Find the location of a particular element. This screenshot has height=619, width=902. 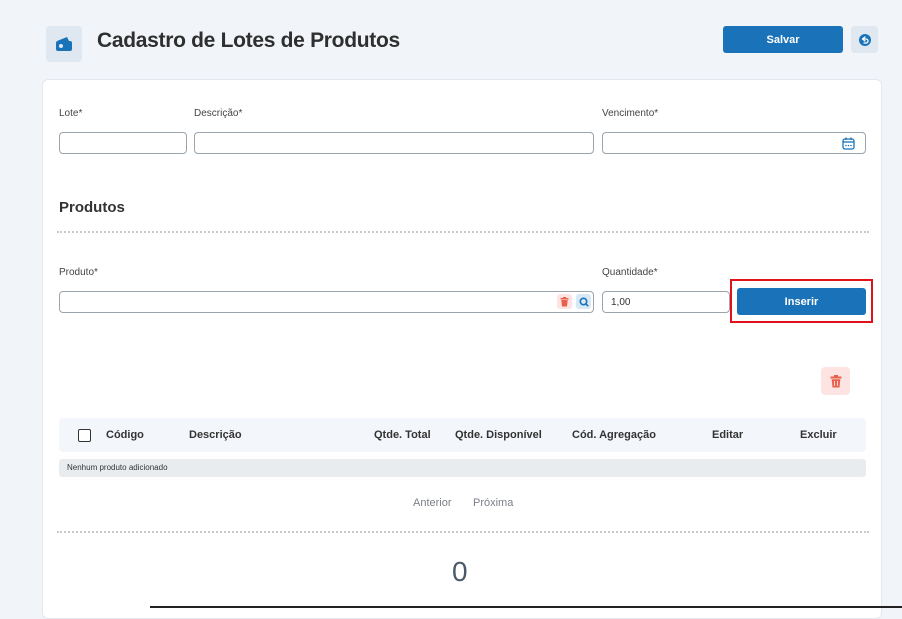

total-value: 0 is located at coordinates (460, 571).